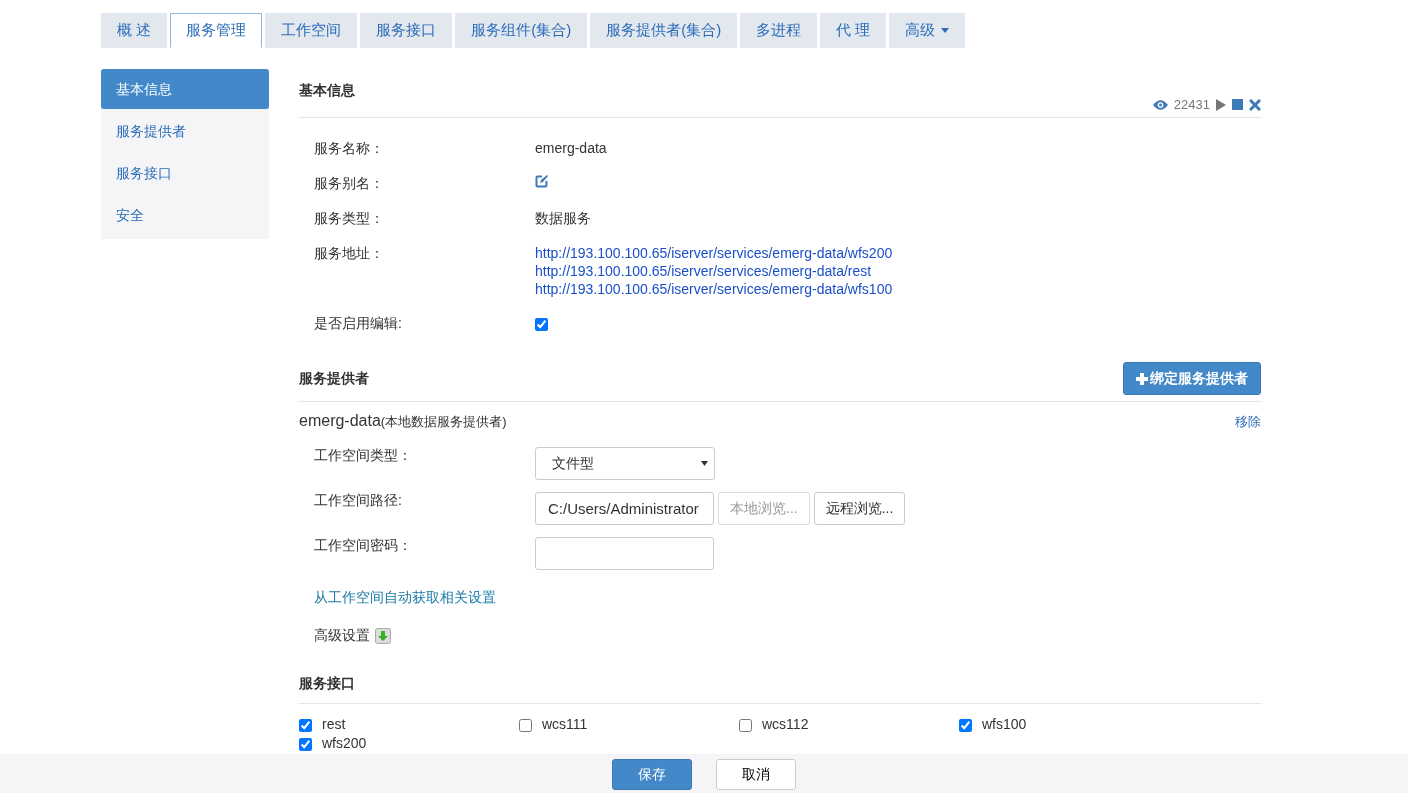  Describe the element at coordinates (664, 30) in the screenshot. I see `nav-tab: 服务提供者(集合)` at that location.